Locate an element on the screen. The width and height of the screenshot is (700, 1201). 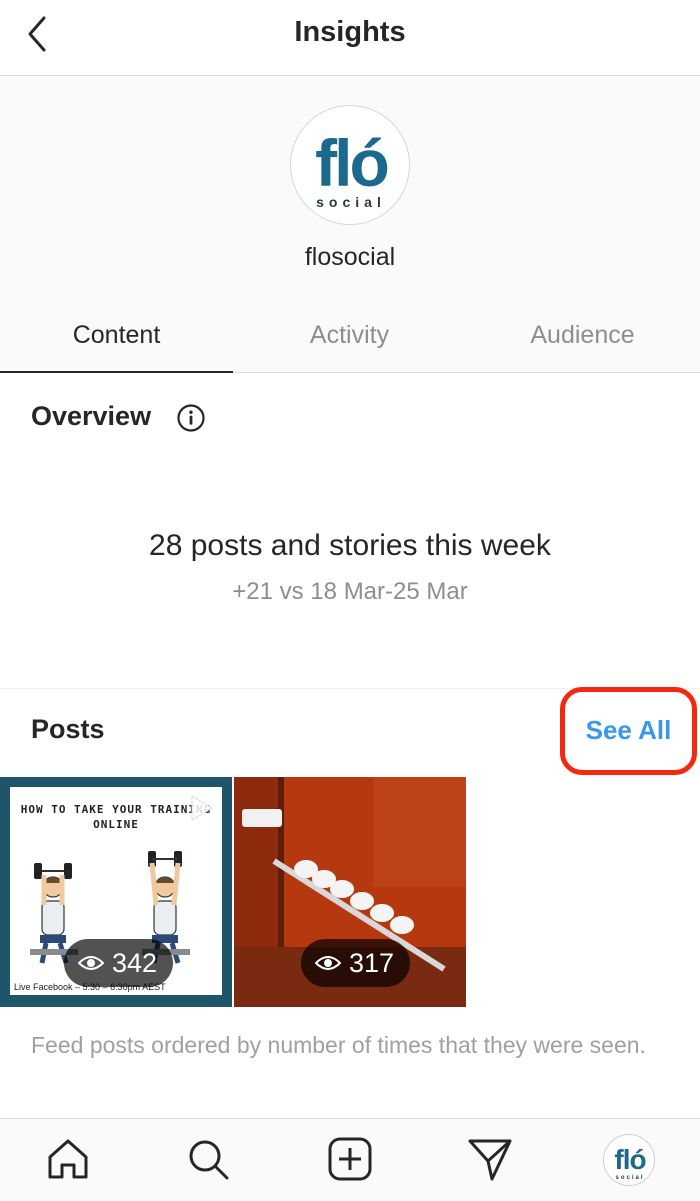
bottom-navigation: fló social is located at coordinates (350, 1159).